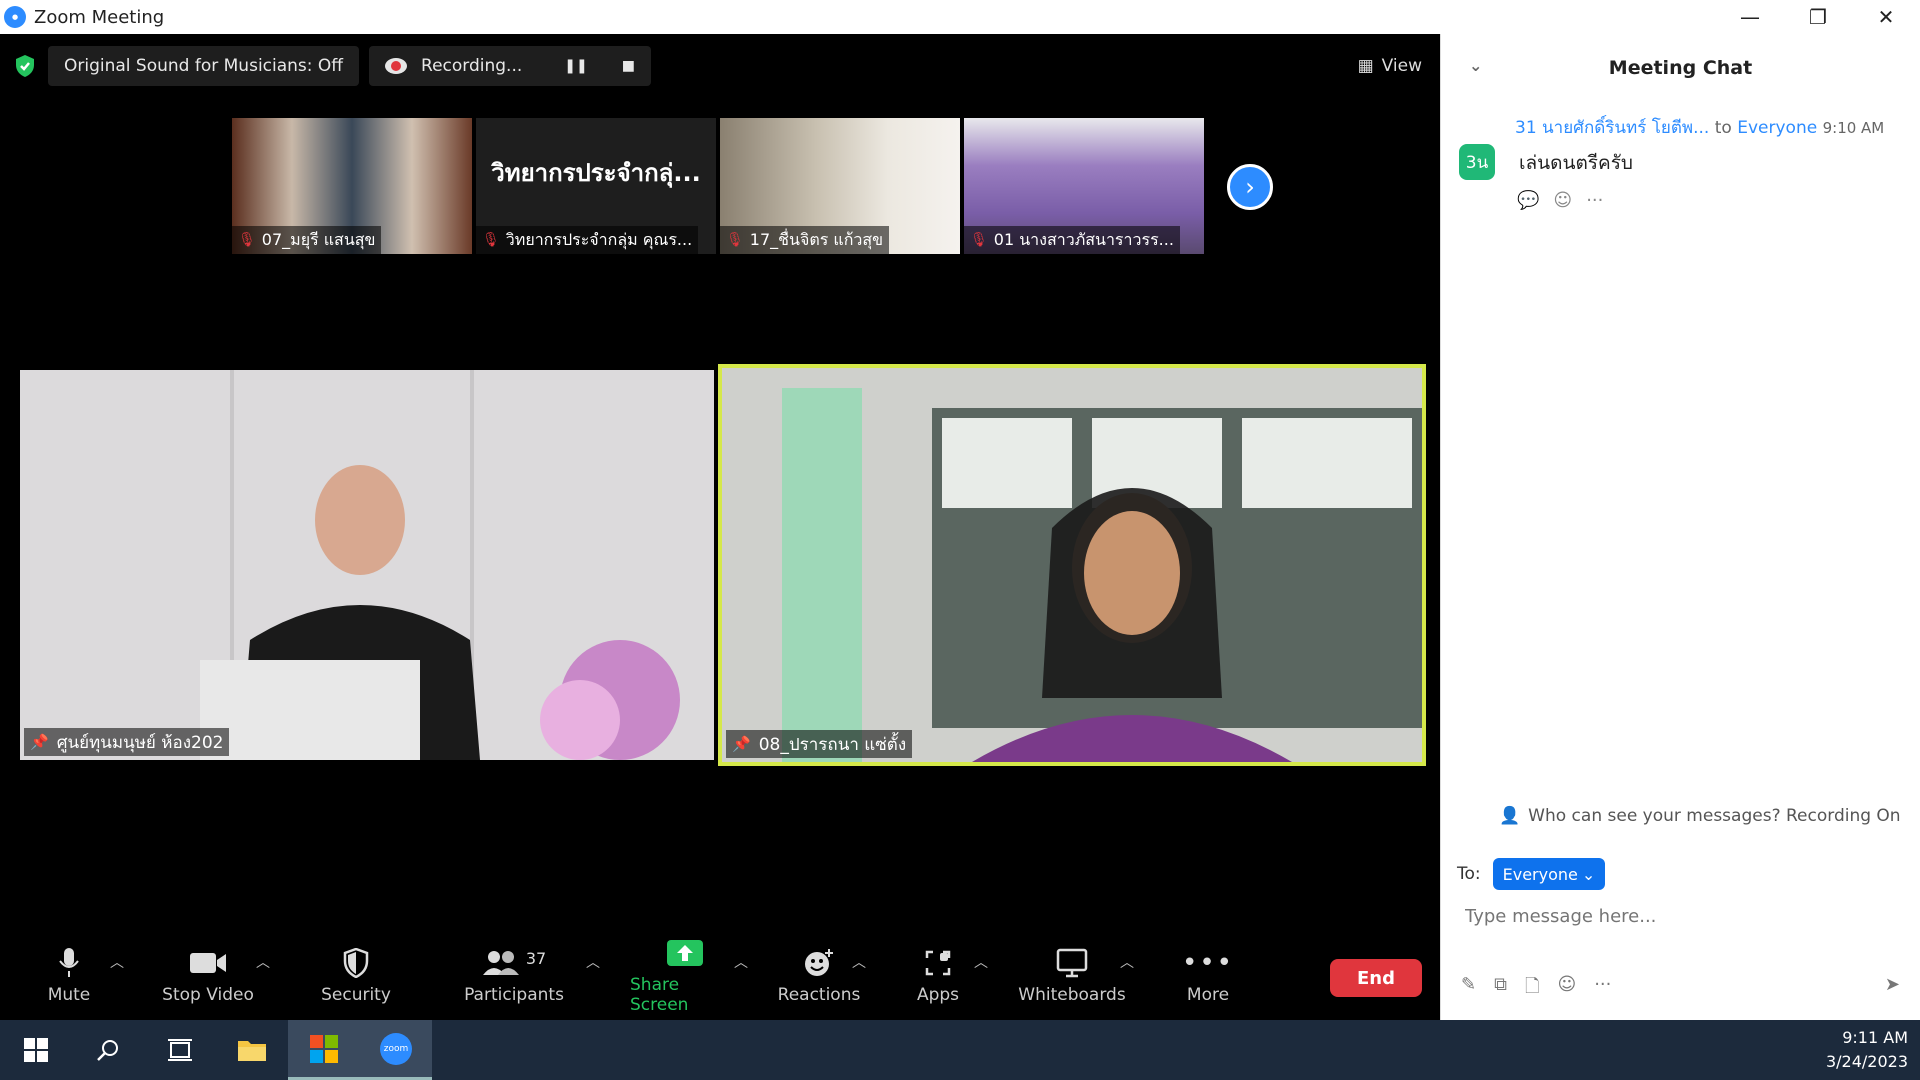 The height and width of the screenshot is (1080, 1920). I want to click on whiteboards-label: Whiteboards, so click(1072, 995).